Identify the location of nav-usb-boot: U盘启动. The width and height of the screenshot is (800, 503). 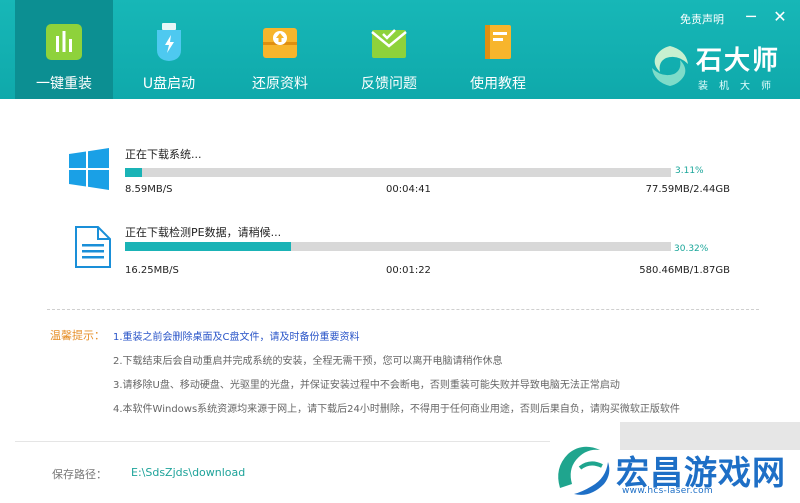
(169, 49).